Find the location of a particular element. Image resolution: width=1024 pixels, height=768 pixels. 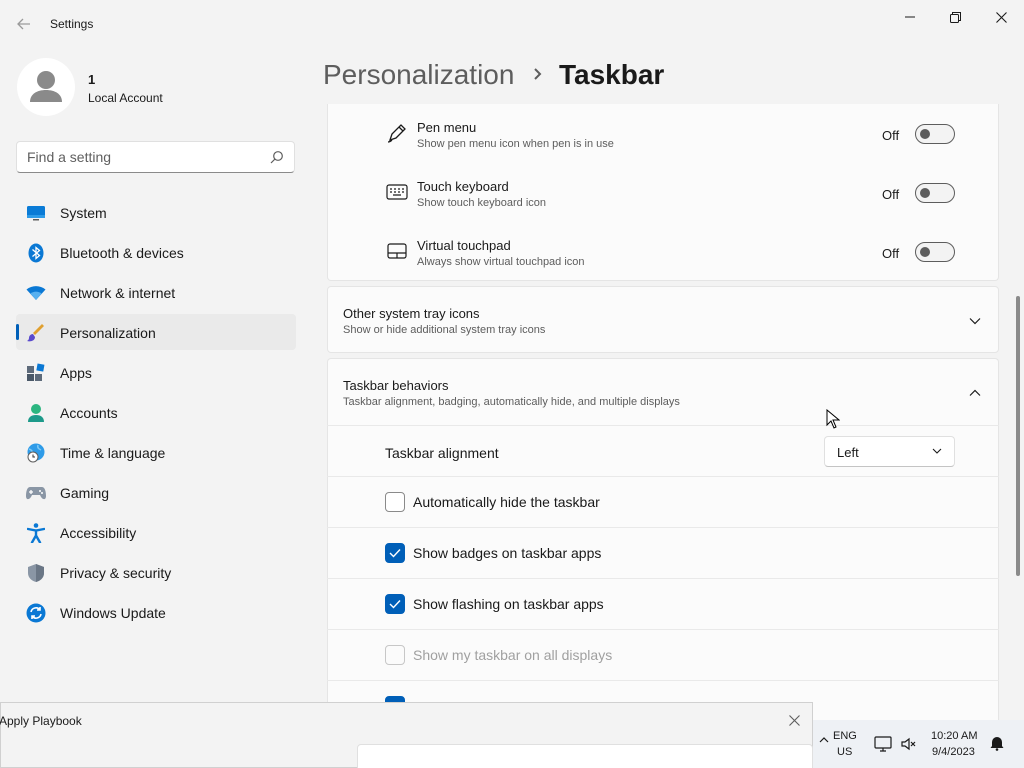

network-icon is located at coordinates (883, 744).